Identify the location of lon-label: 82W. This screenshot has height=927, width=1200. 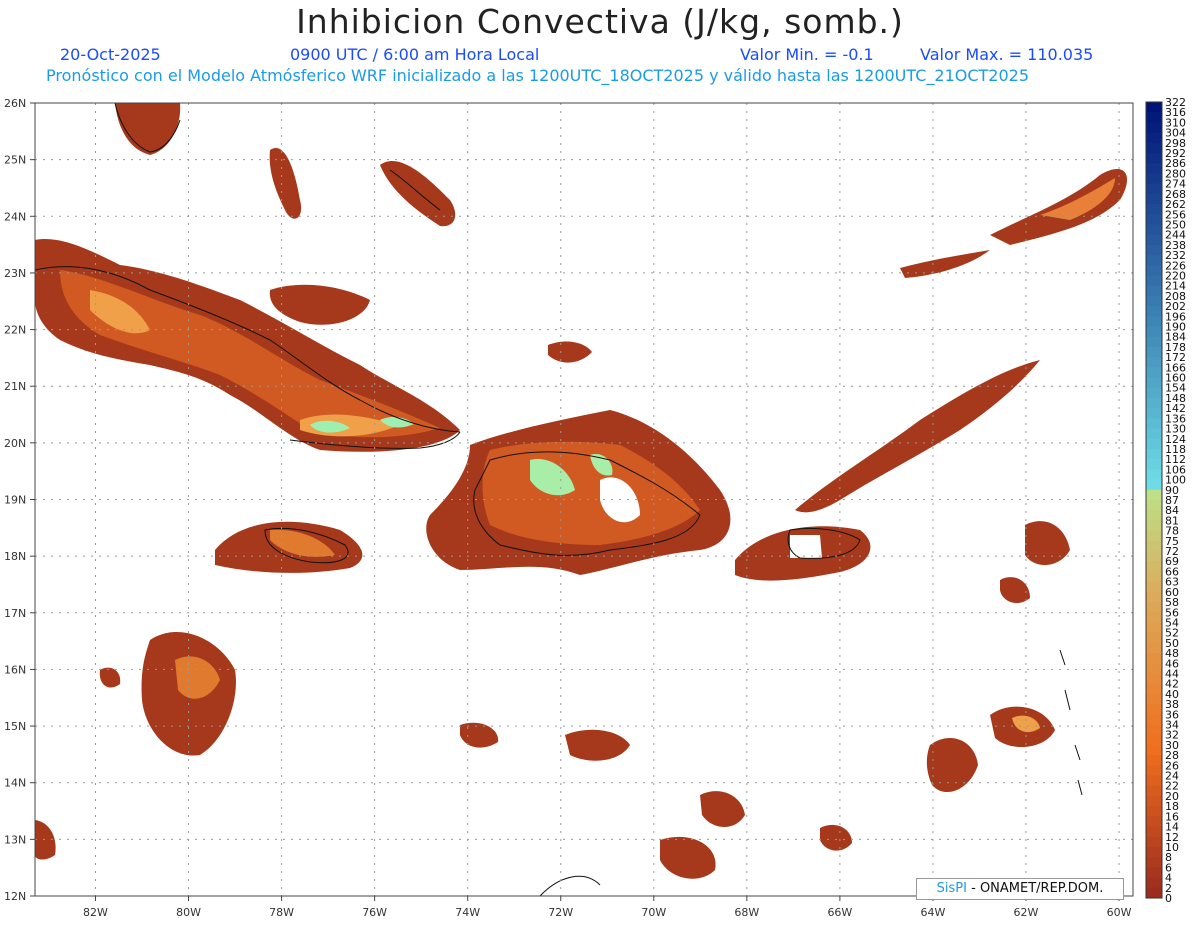
(95, 912).